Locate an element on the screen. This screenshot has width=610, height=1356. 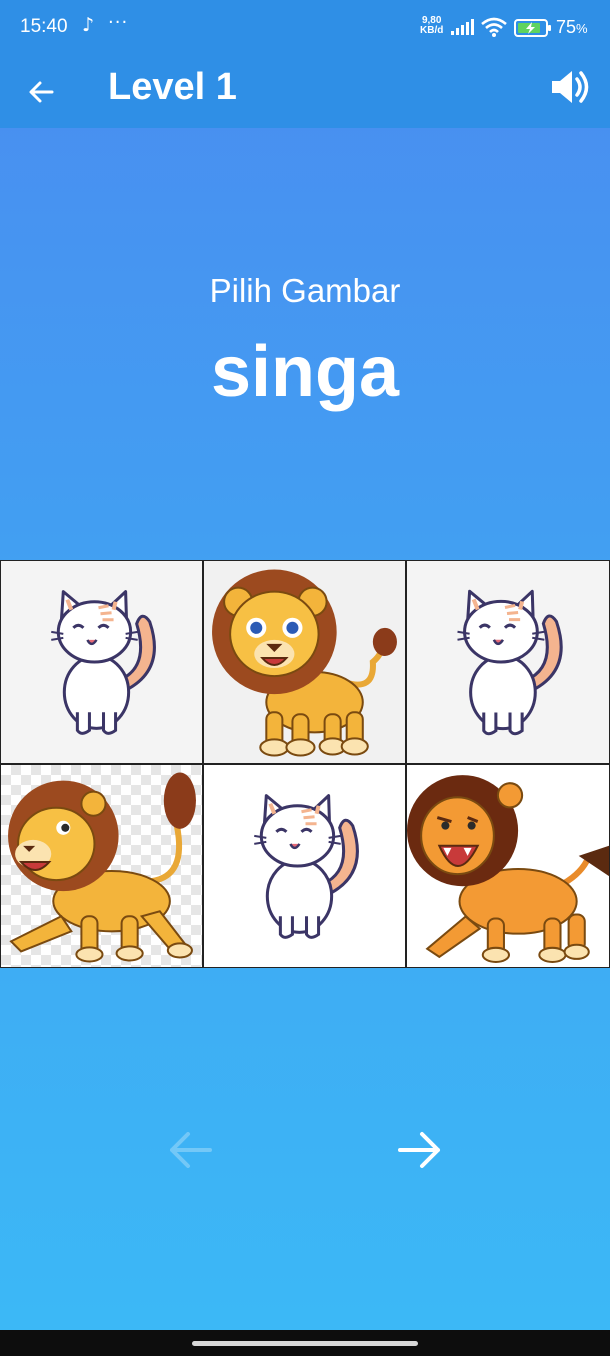
speaker-icon is located at coordinates (571, 87).